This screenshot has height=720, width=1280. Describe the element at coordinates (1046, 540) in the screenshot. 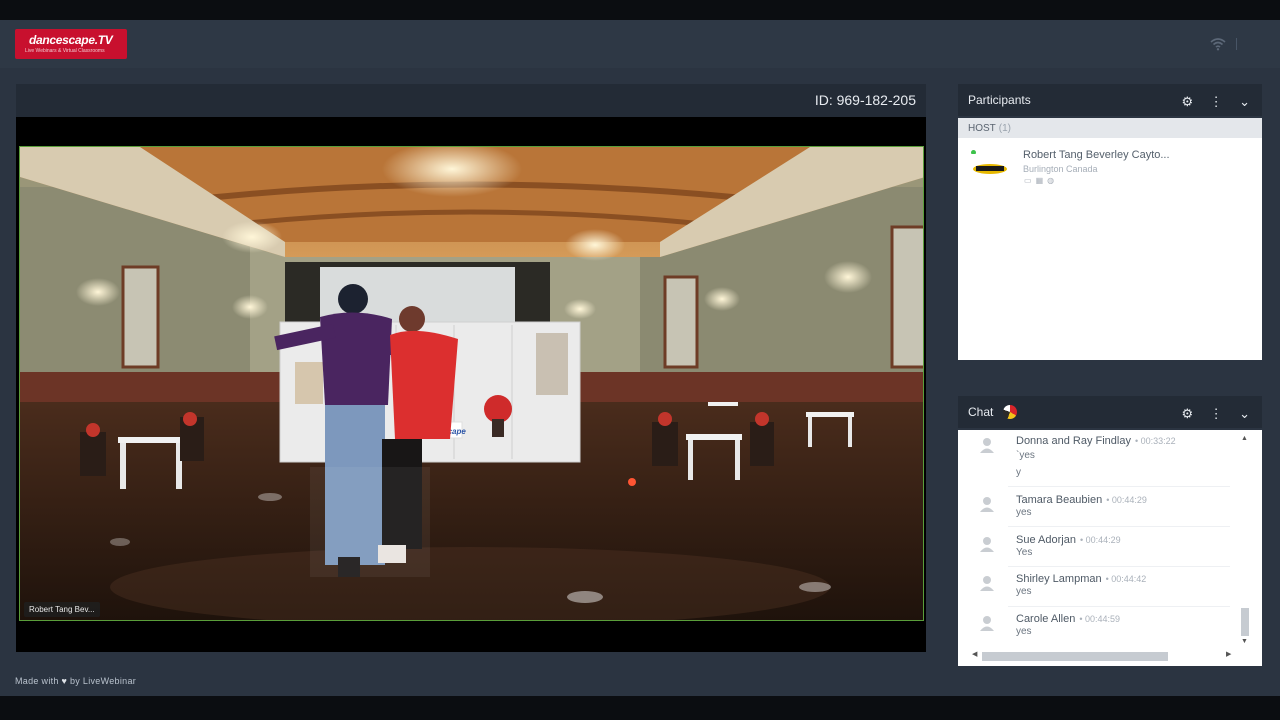

I see `author-name: Sue Adorjan` at that location.